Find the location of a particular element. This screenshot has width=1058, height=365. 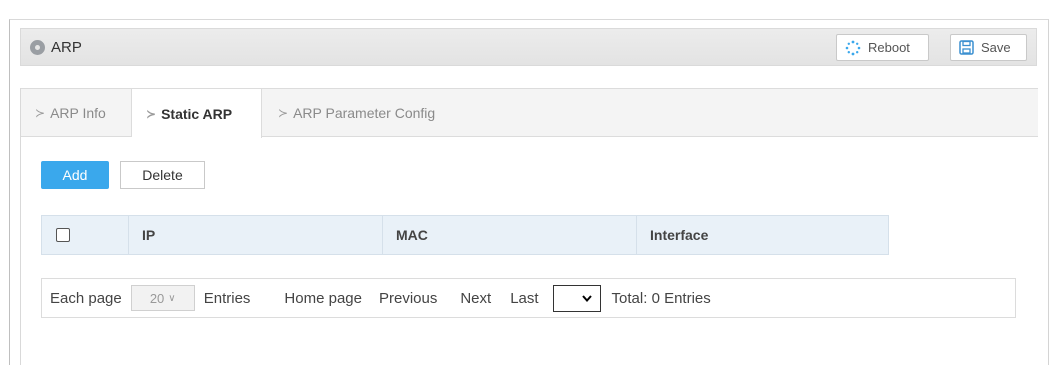

column-header-mac: MAC is located at coordinates (510, 235).